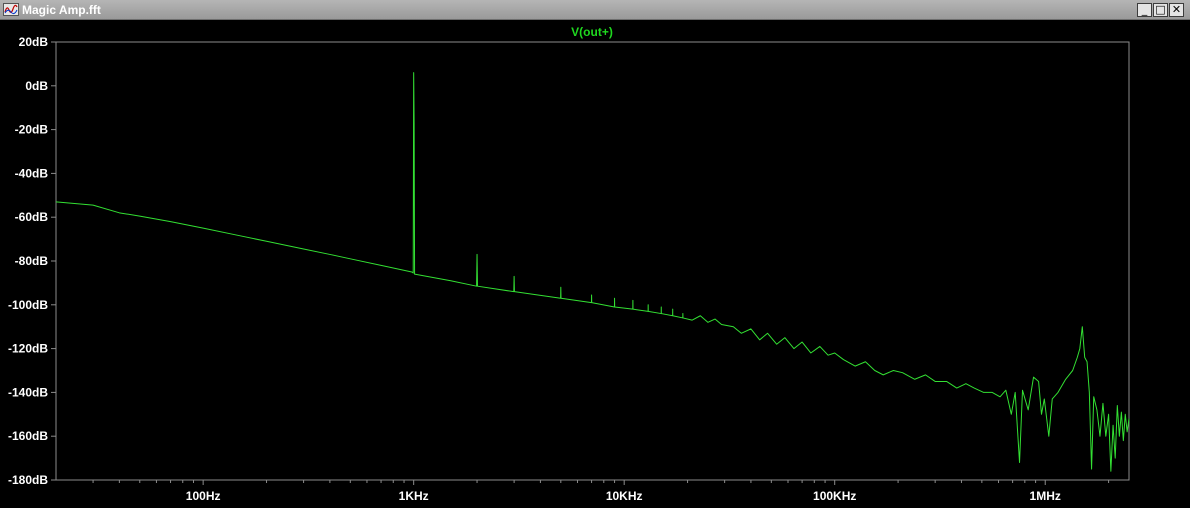 The width and height of the screenshot is (1190, 508). What do you see at coordinates (28, 480) in the screenshot?
I see `y-tick-label: -180dB` at bounding box center [28, 480].